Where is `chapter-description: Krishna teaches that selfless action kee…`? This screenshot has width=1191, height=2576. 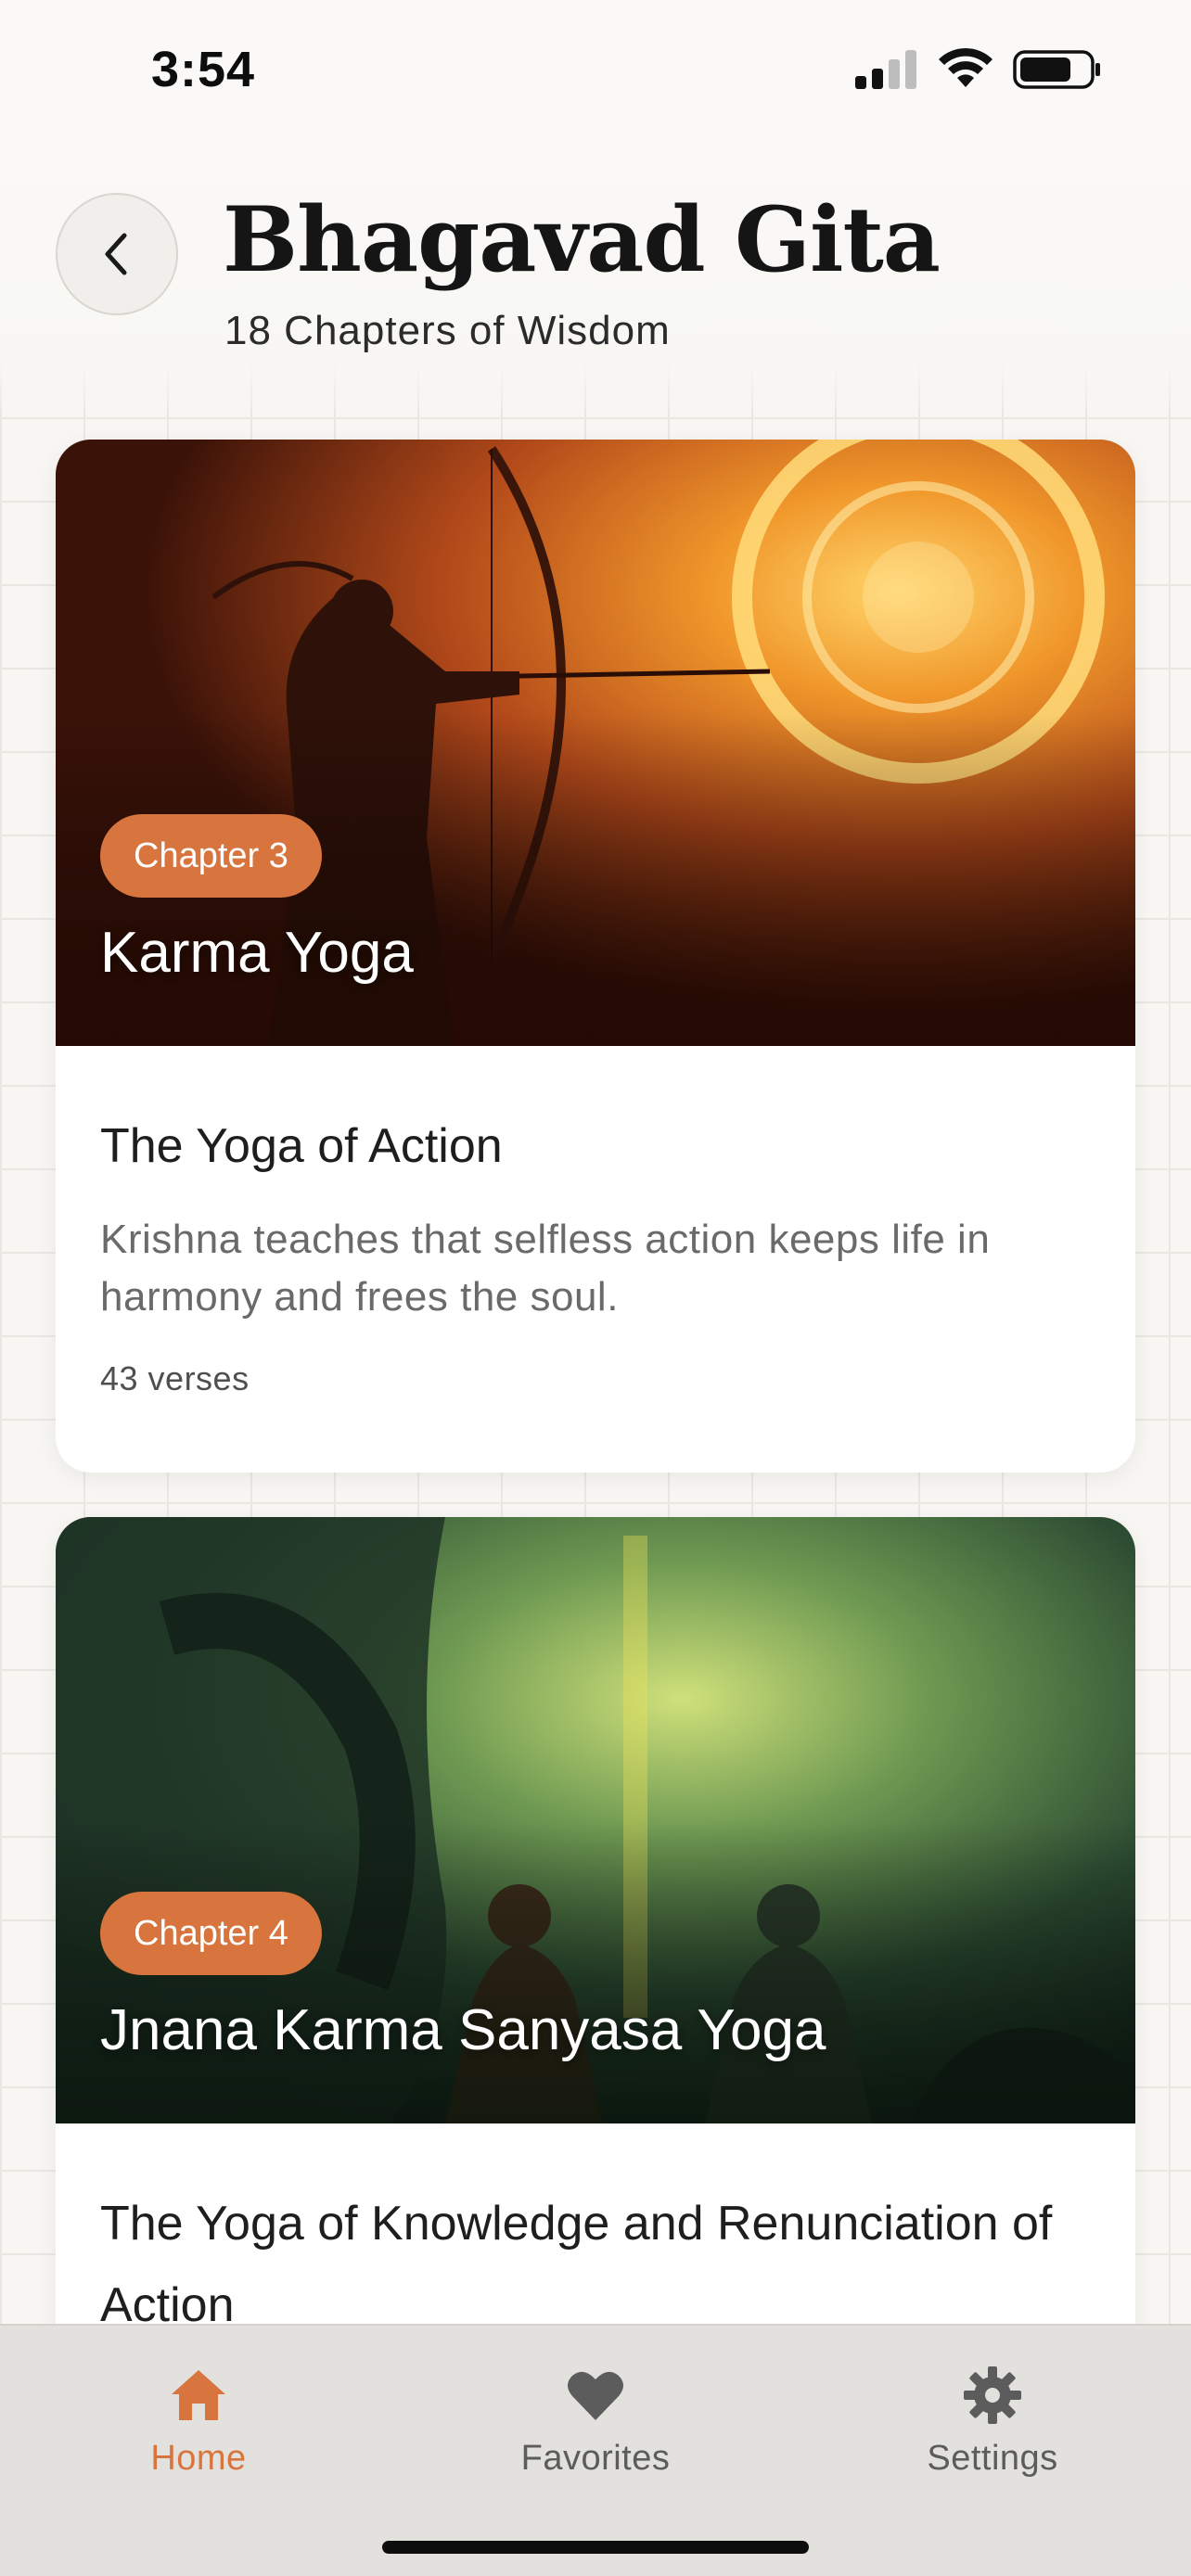 chapter-description: Krishna teaches that selfless action kee… is located at coordinates (545, 1269).